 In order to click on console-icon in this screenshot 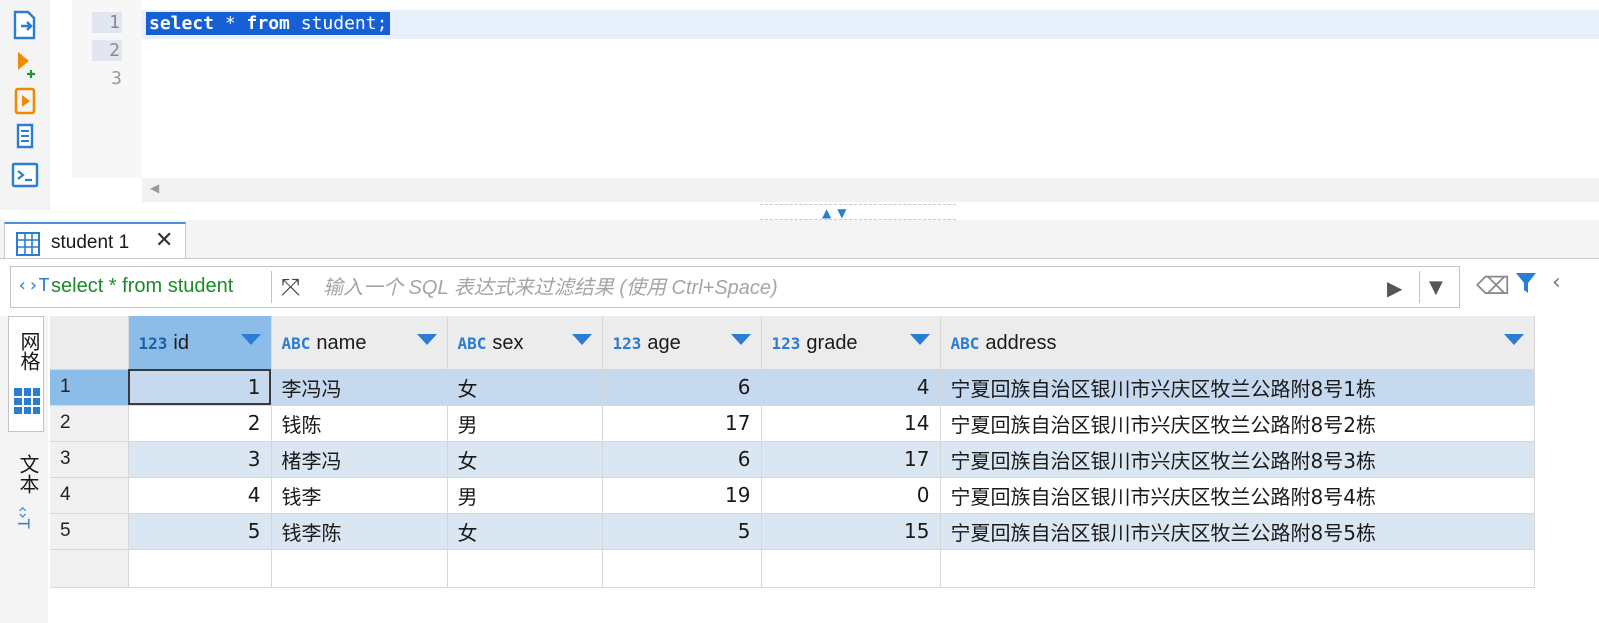, I will do `click(25, 175)`.